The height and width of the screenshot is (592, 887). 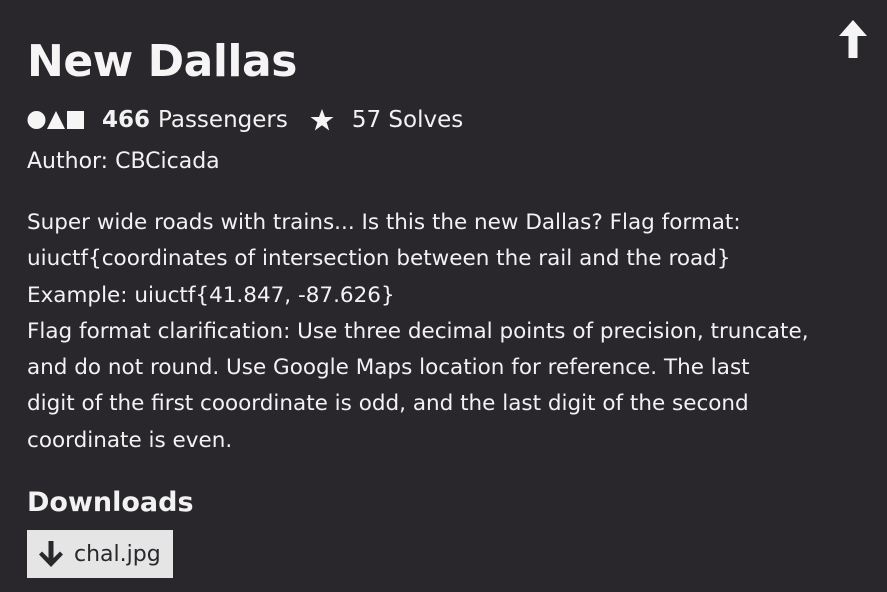 What do you see at coordinates (110, 503) in the screenshot?
I see `downloads-heading: Downloads` at bounding box center [110, 503].